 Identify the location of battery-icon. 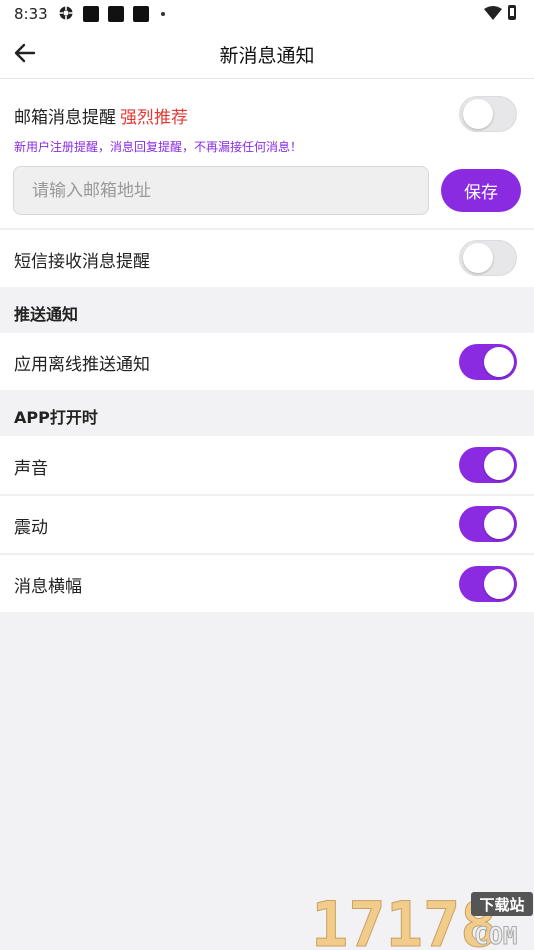
(512, 12).